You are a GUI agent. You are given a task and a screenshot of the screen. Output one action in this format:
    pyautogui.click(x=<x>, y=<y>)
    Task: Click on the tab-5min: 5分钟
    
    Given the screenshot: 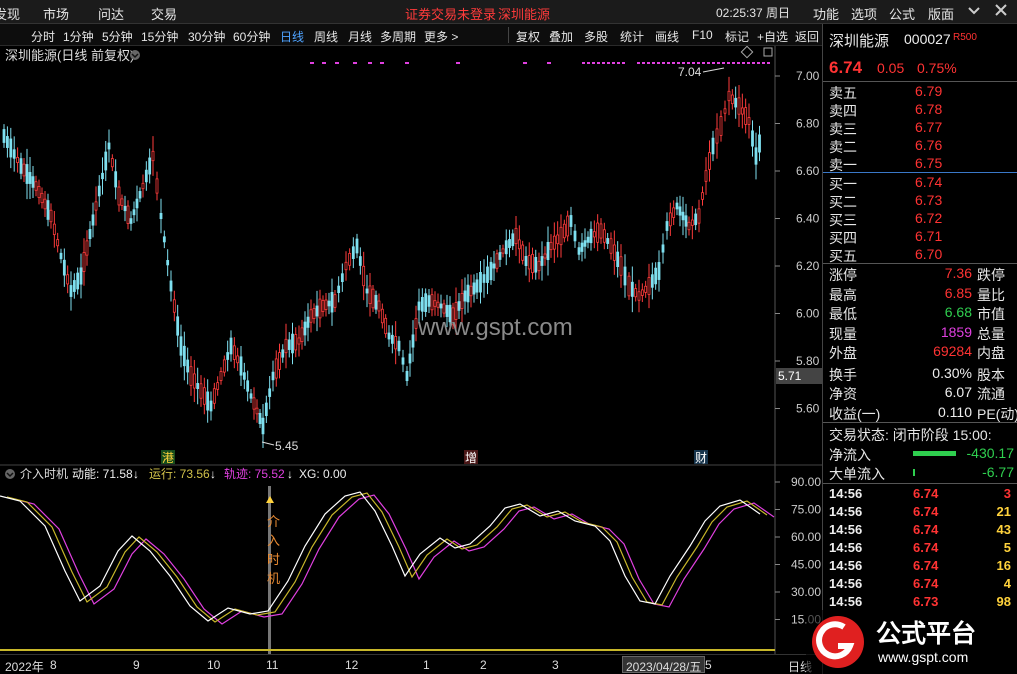 What is the action you would take?
    pyautogui.click(x=117, y=36)
    